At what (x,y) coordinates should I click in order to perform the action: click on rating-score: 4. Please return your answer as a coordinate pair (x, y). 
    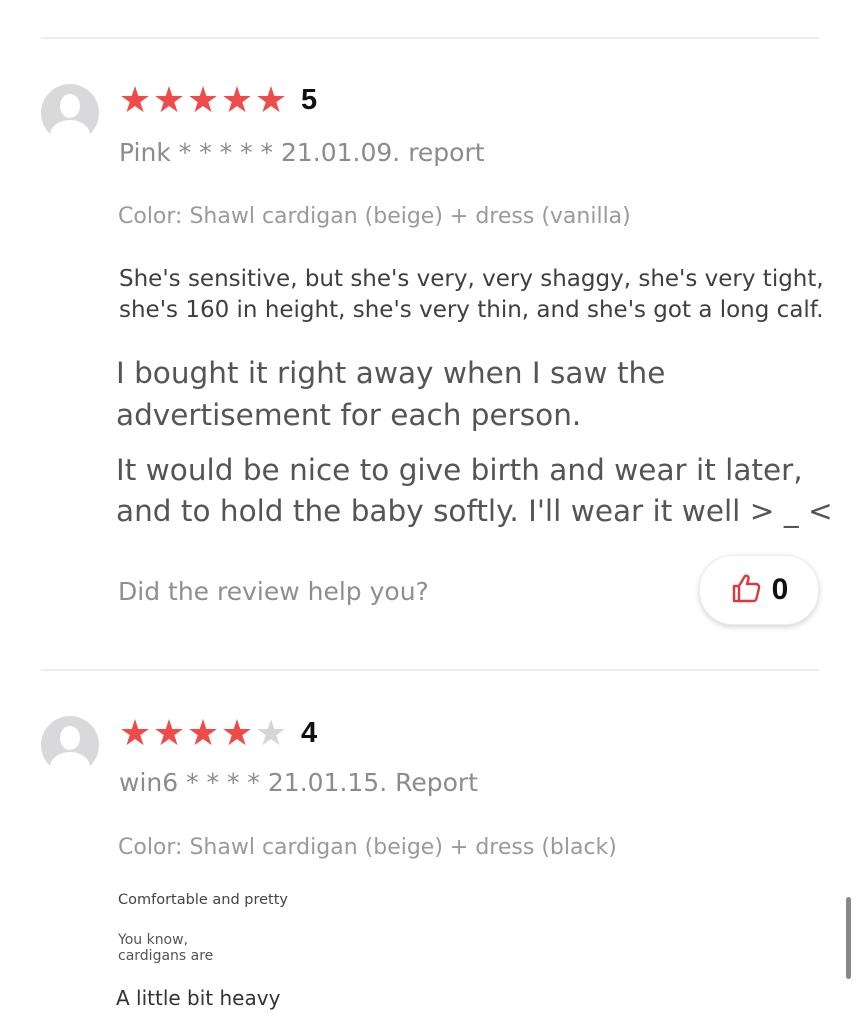
    Looking at the image, I should click on (309, 733).